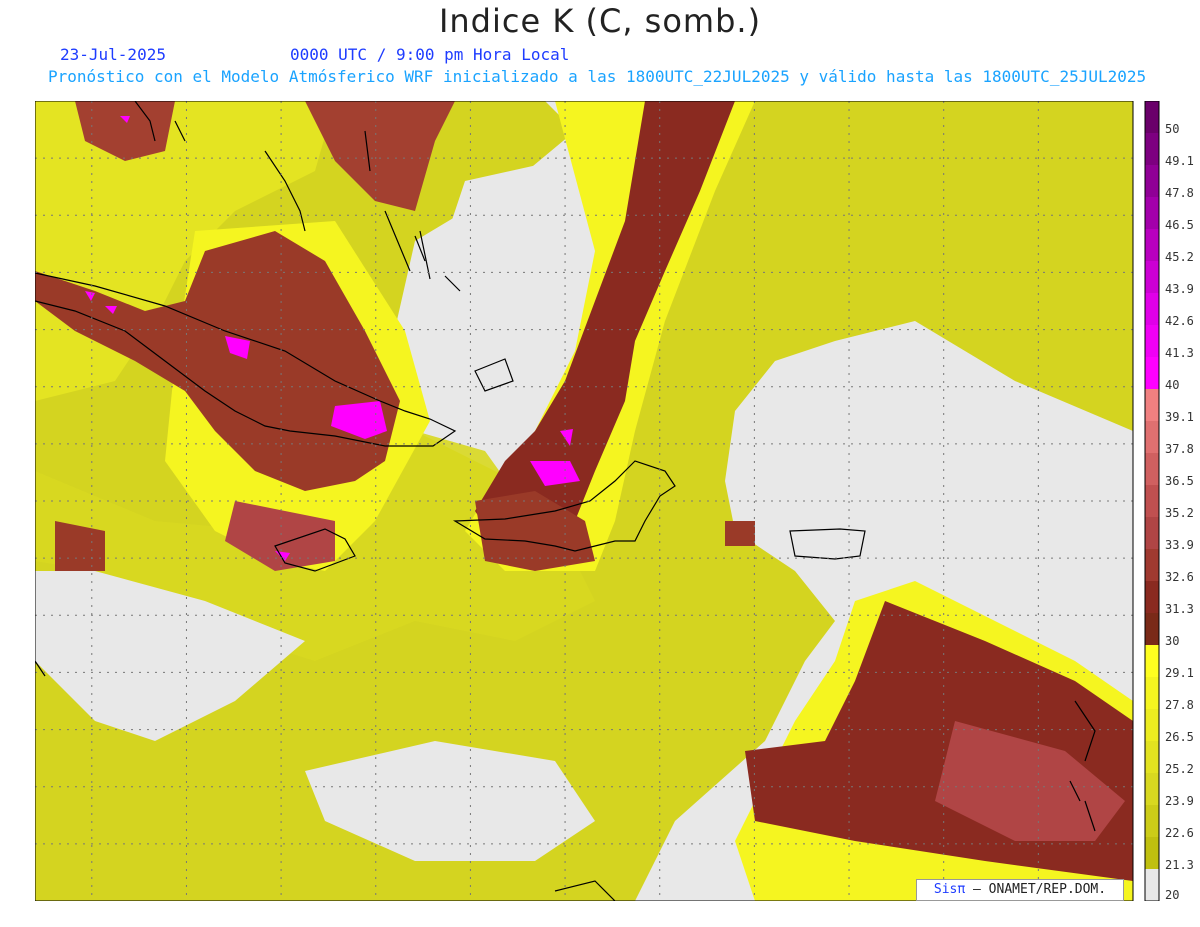  What do you see at coordinates (430, 54) in the screenshot?
I see `time-label: 0000 UTC / 9:00 pm Hora Local` at bounding box center [430, 54].